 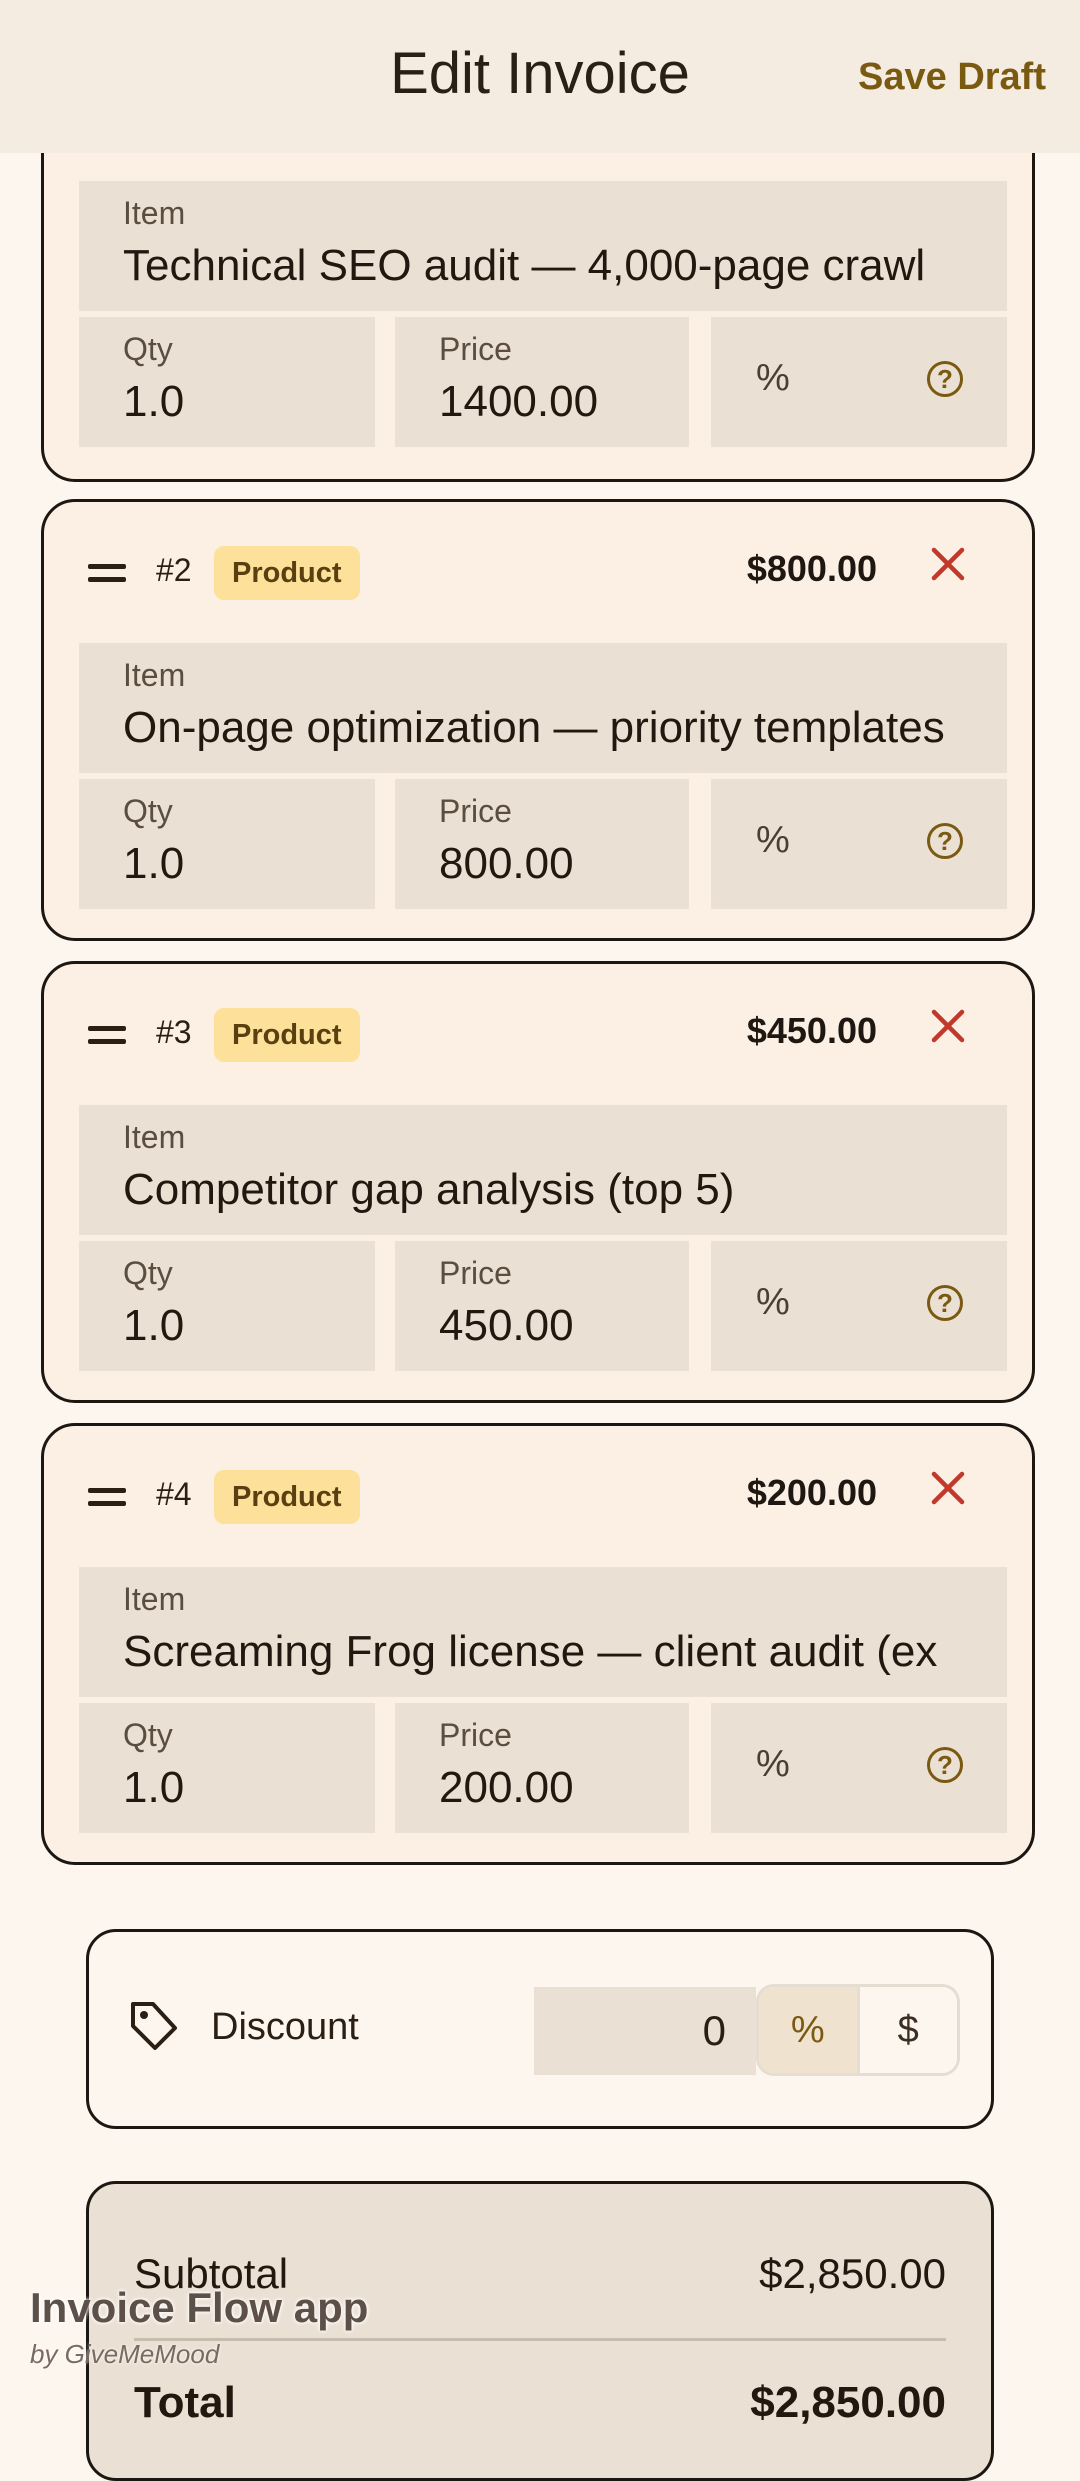 I want to click on app-bar: Edit Invoice Save Draft, so click(x=540, y=76).